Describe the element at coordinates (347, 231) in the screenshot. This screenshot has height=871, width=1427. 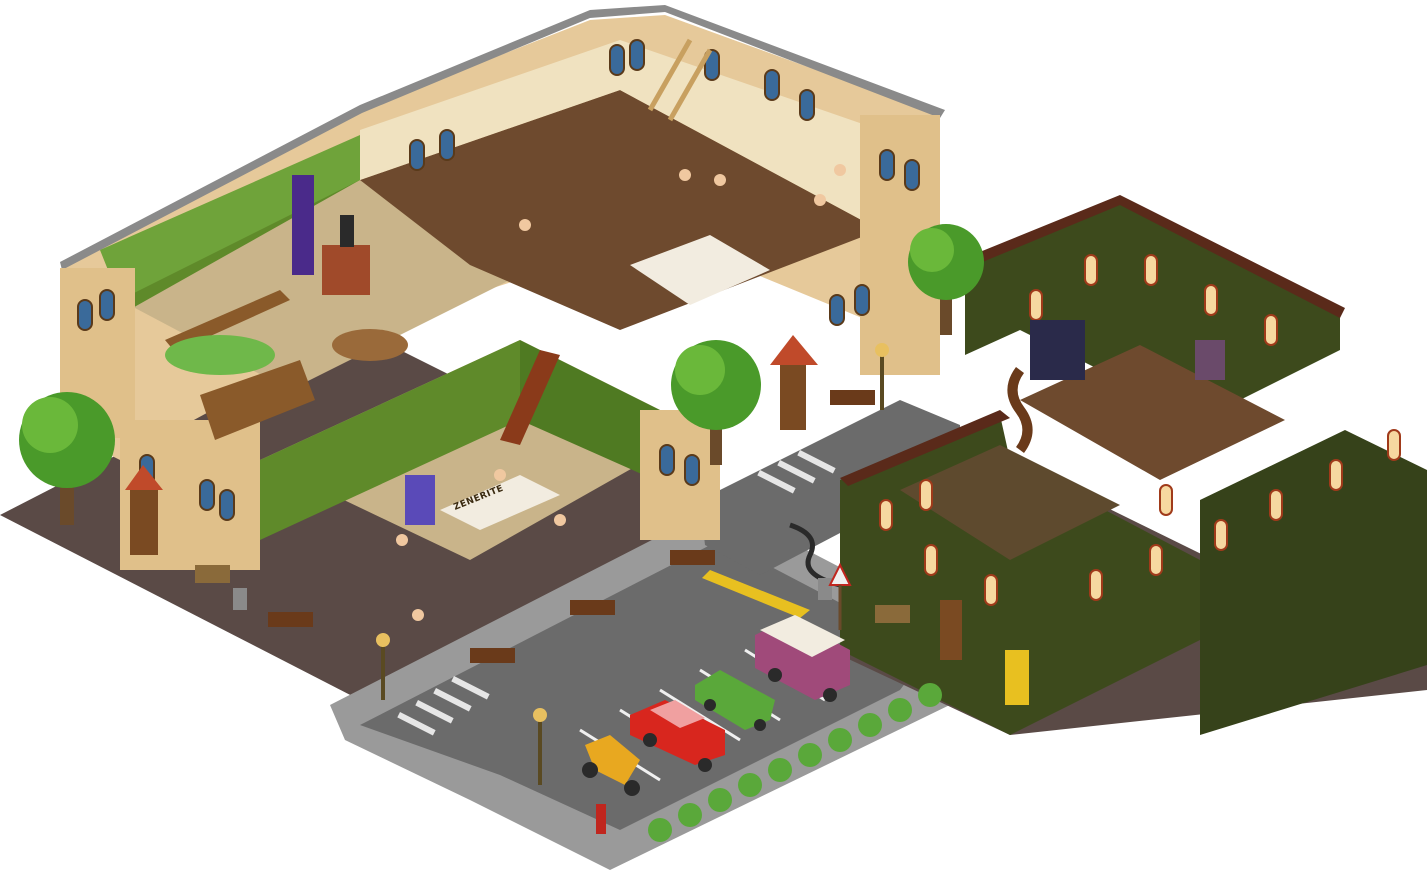
I see `chimney` at that location.